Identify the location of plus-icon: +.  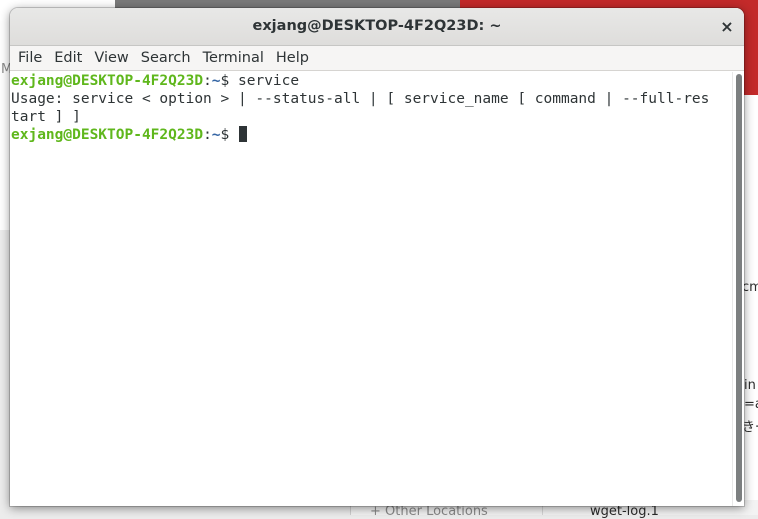
(378, 511).